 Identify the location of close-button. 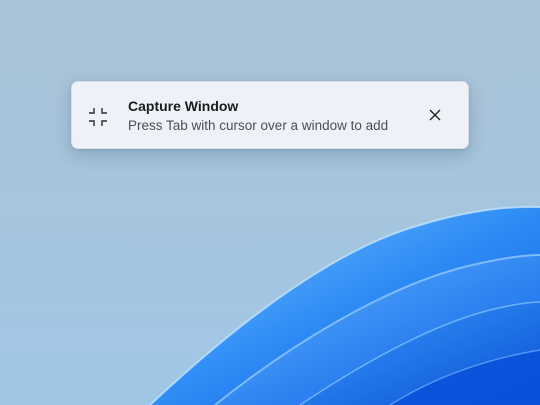
(435, 115).